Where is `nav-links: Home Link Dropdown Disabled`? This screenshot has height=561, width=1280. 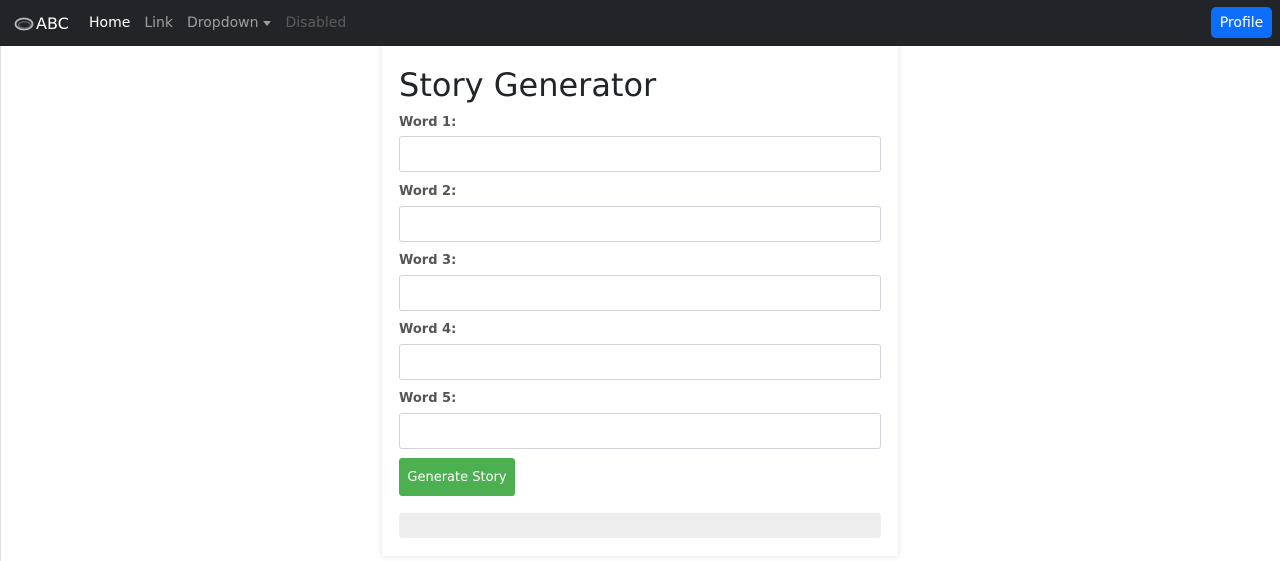
nav-links: Home Link Dropdown Disabled is located at coordinates (224, 23).